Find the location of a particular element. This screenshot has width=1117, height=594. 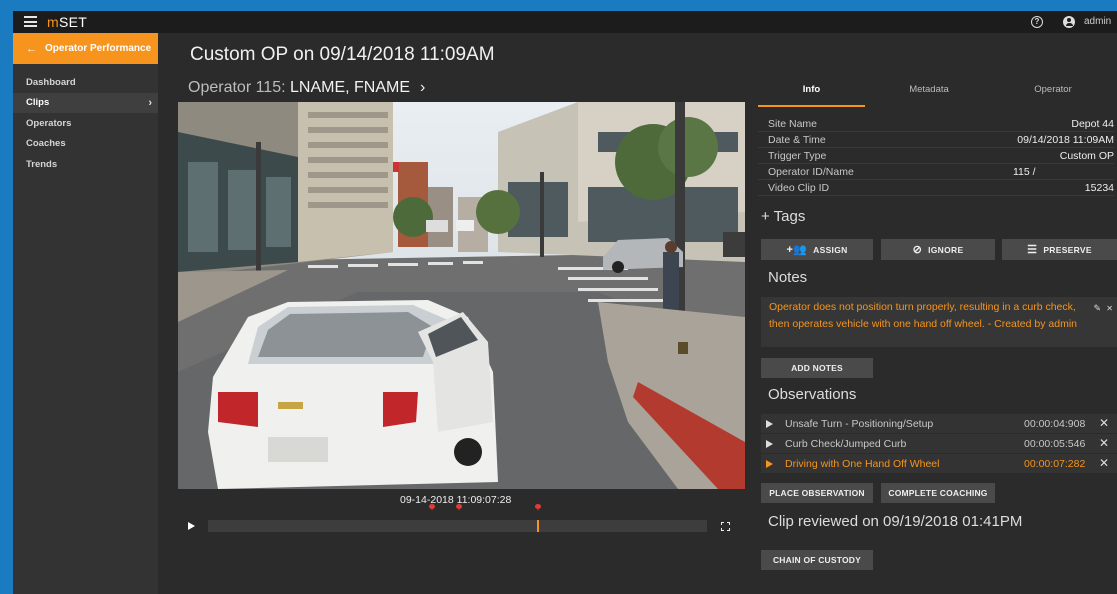

add-notes-button: ADD NOTES is located at coordinates (817, 368).